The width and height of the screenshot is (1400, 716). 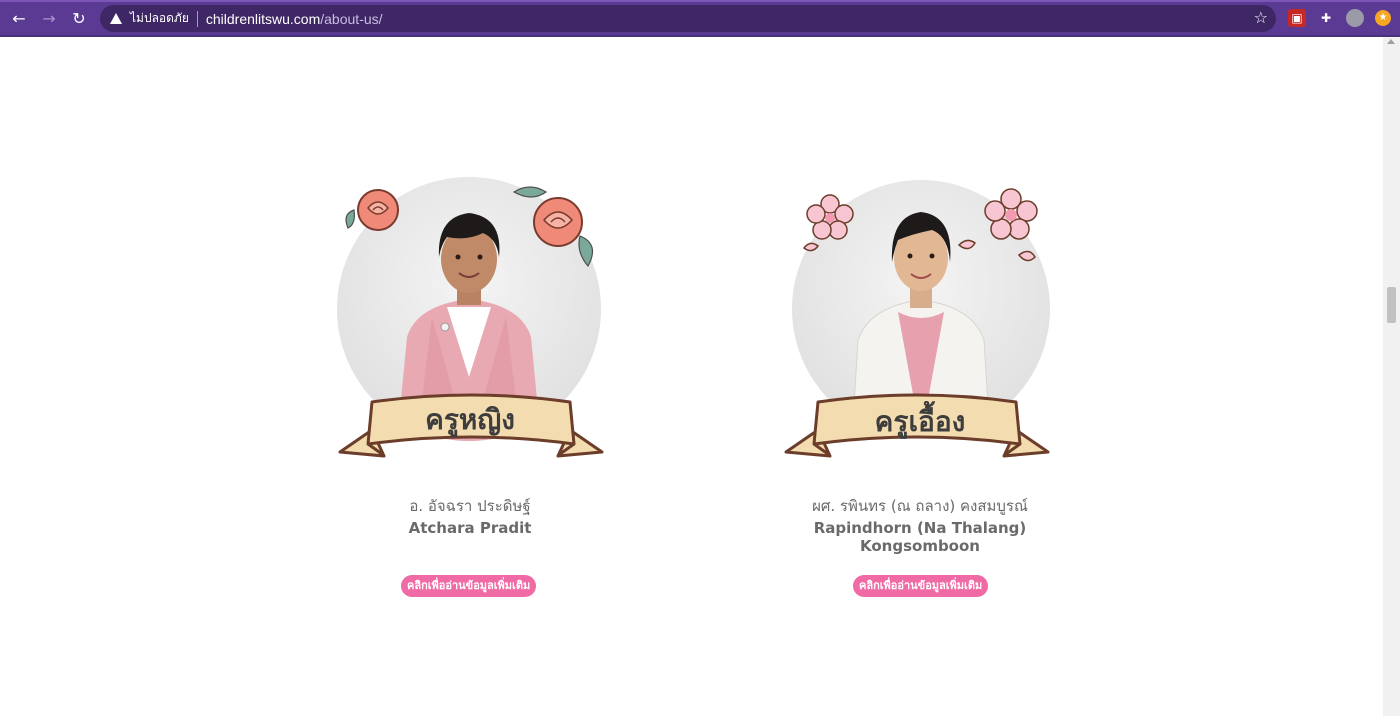 What do you see at coordinates (997, 225) in the screenshot?
I see `blossom-right-icon` at bounding box center [997, 225].